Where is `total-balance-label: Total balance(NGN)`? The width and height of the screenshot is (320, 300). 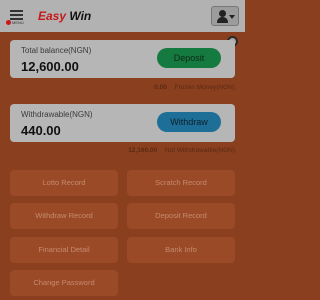
total-balance-label: Total balance(NGN) is located at coordinates (56, 50).